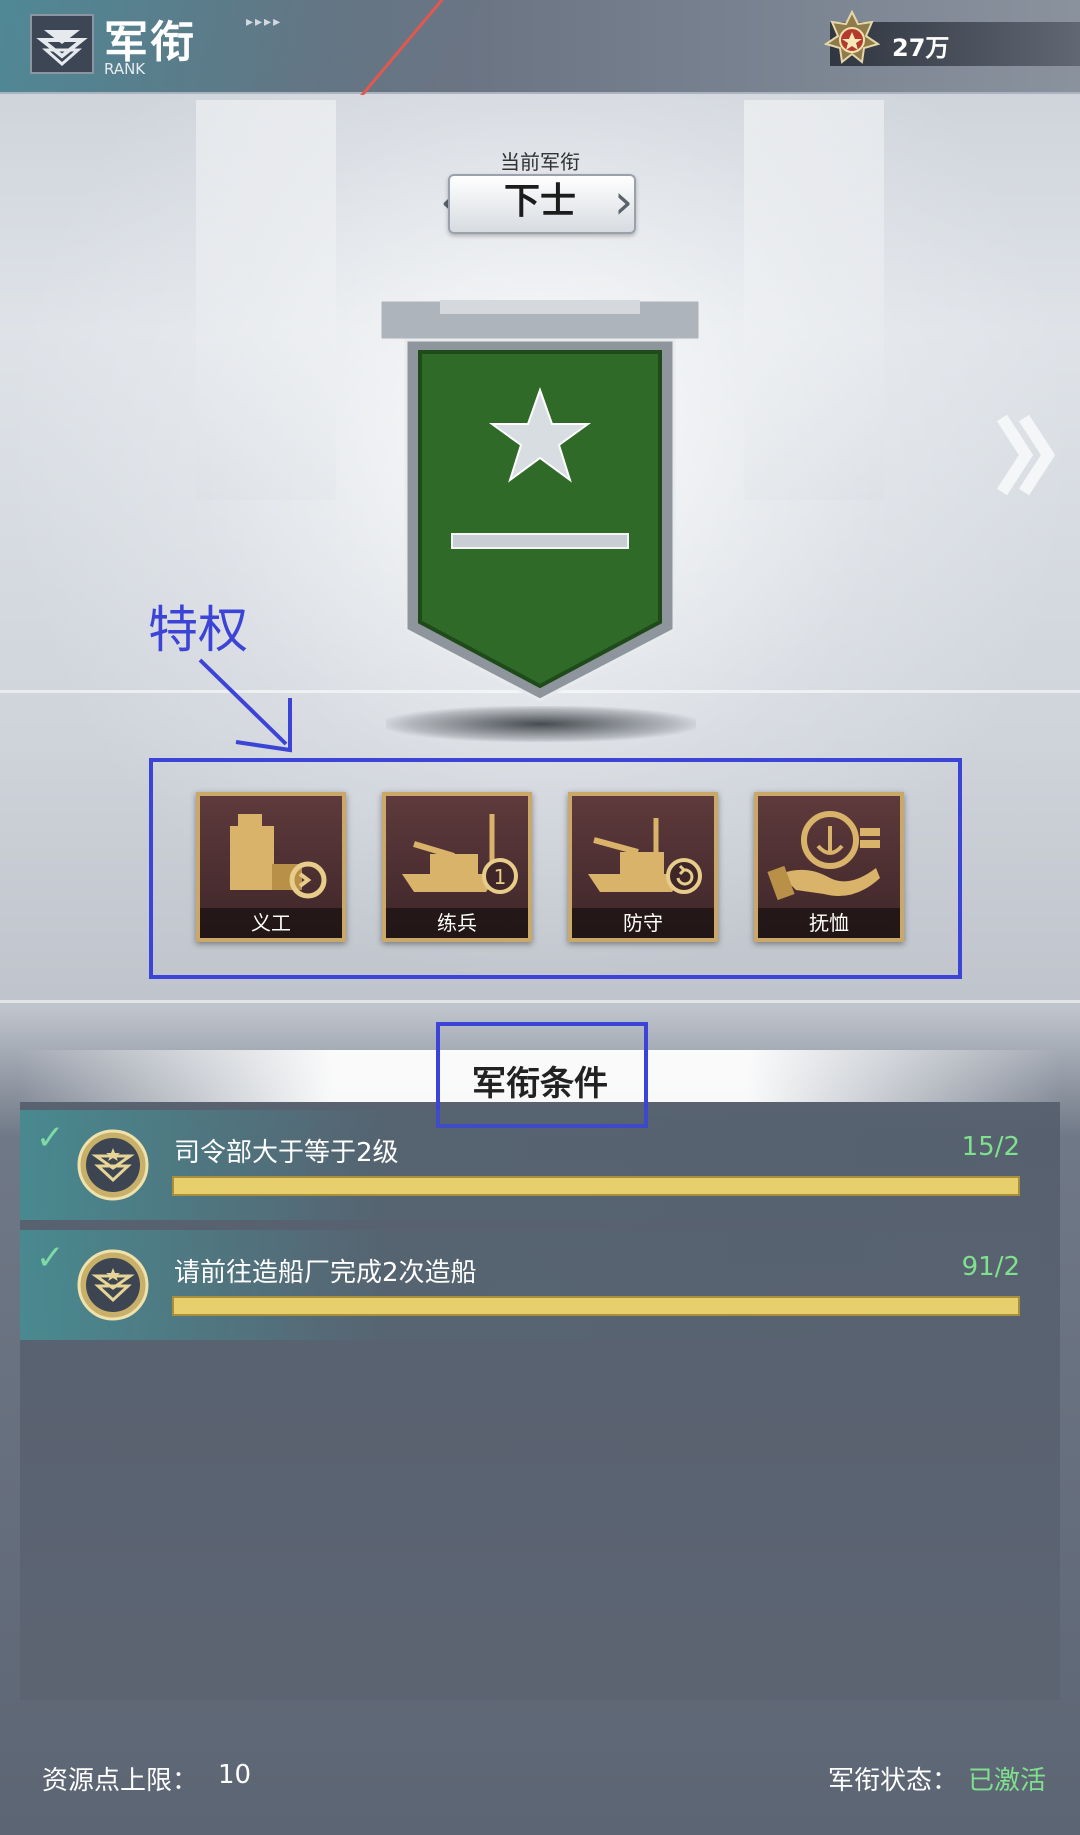 The image size is (1080, 1835). I want to click on privilege-defense: 防守, so click(643, 867).